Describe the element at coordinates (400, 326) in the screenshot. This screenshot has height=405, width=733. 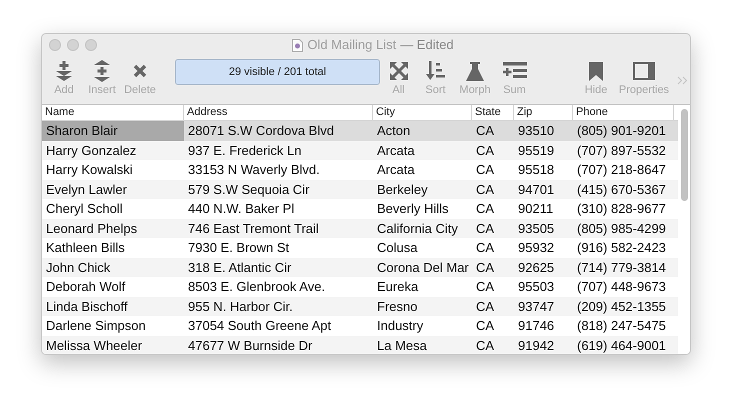
I see `table-cell-text: Industry` at that location.